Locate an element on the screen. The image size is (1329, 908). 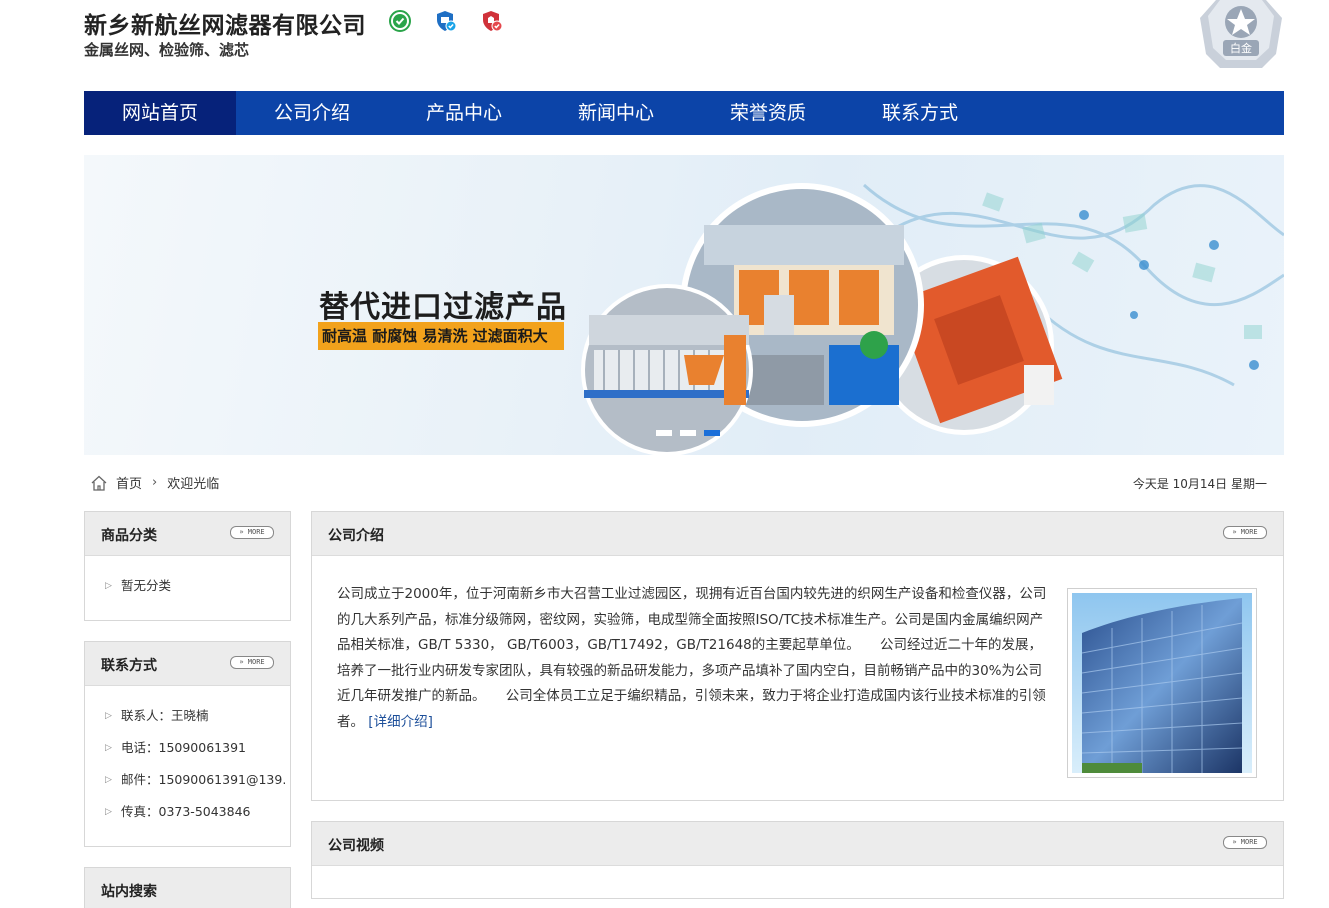
categories-panel: 商品分类 » MORE ▷ 暂无分类 is located at coordinates (187, 566).